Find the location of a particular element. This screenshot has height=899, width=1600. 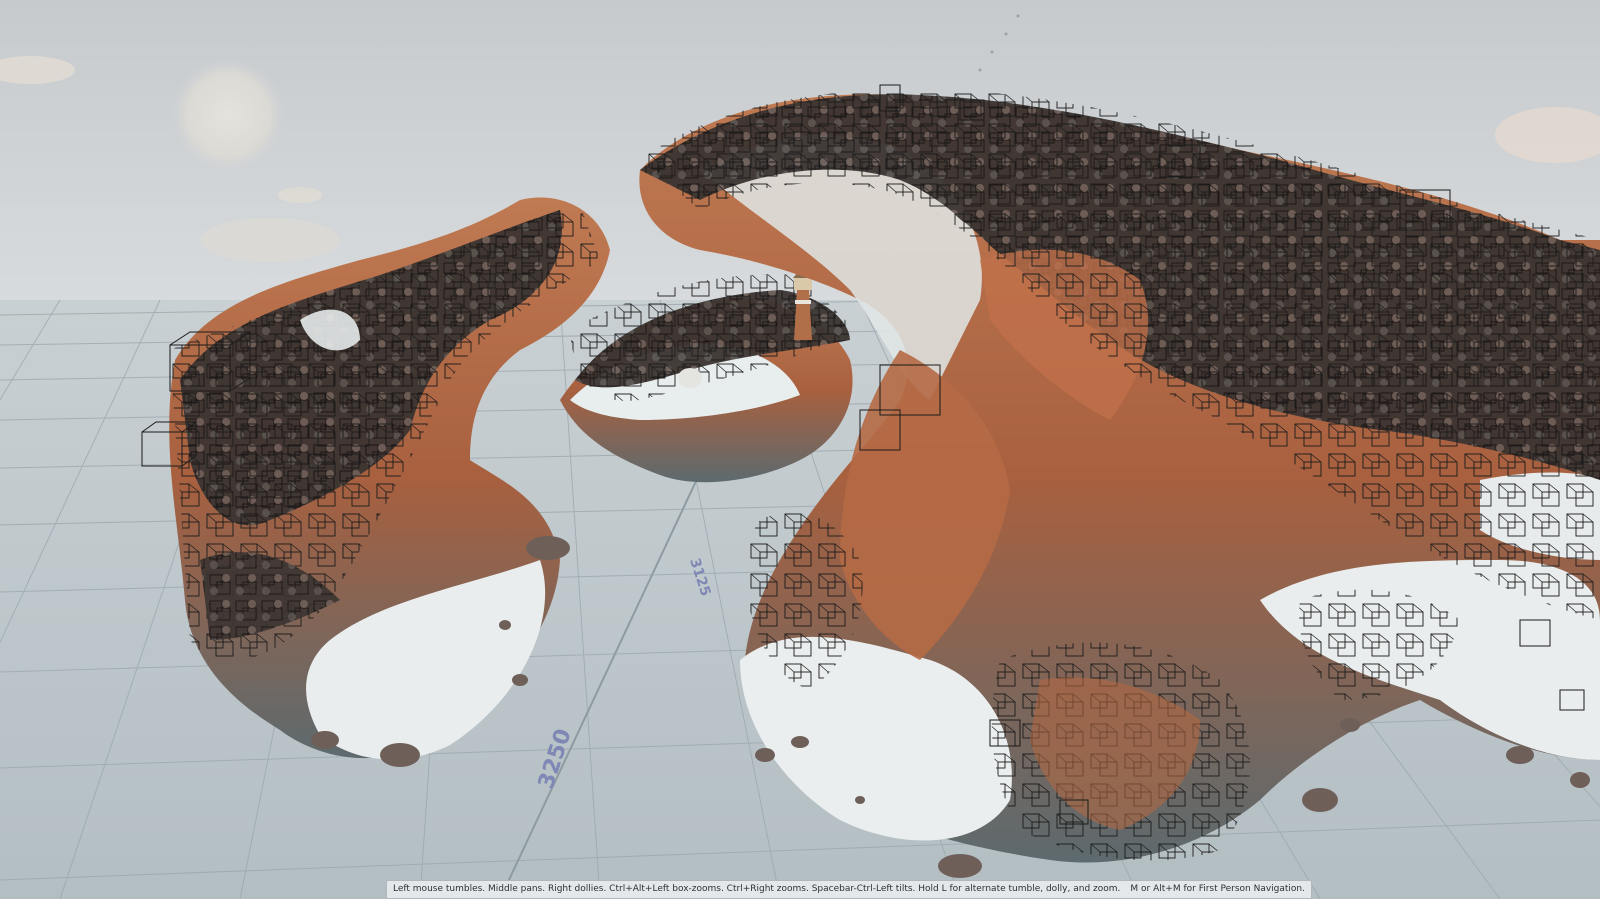

navigation-hint-secondary: M or Alt+M for First Person Navigation. is located at coordinates (1217, 889).